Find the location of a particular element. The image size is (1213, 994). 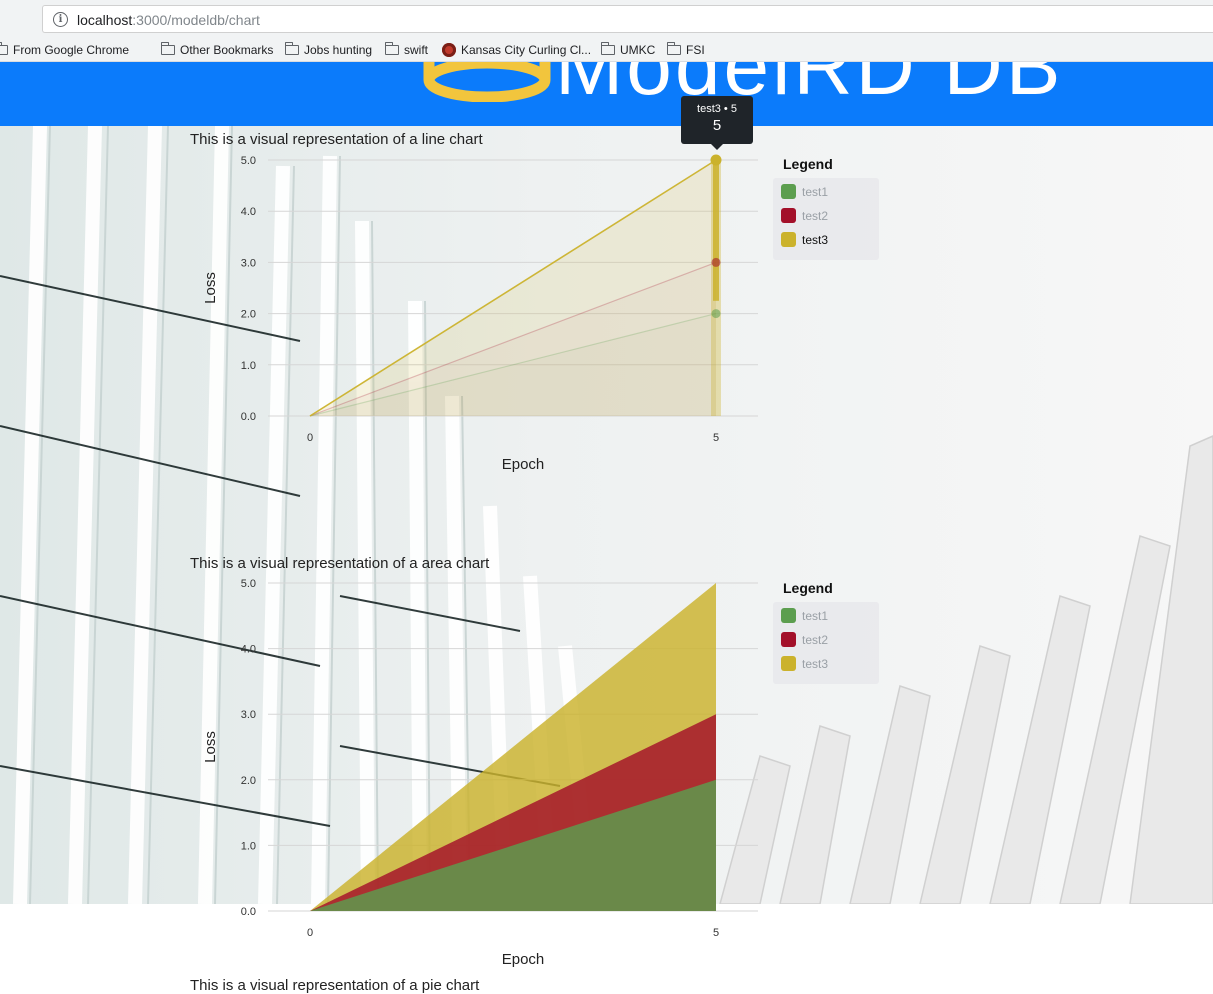

tooltip-series: test3 • 5 is located at coordinates (717, 109).